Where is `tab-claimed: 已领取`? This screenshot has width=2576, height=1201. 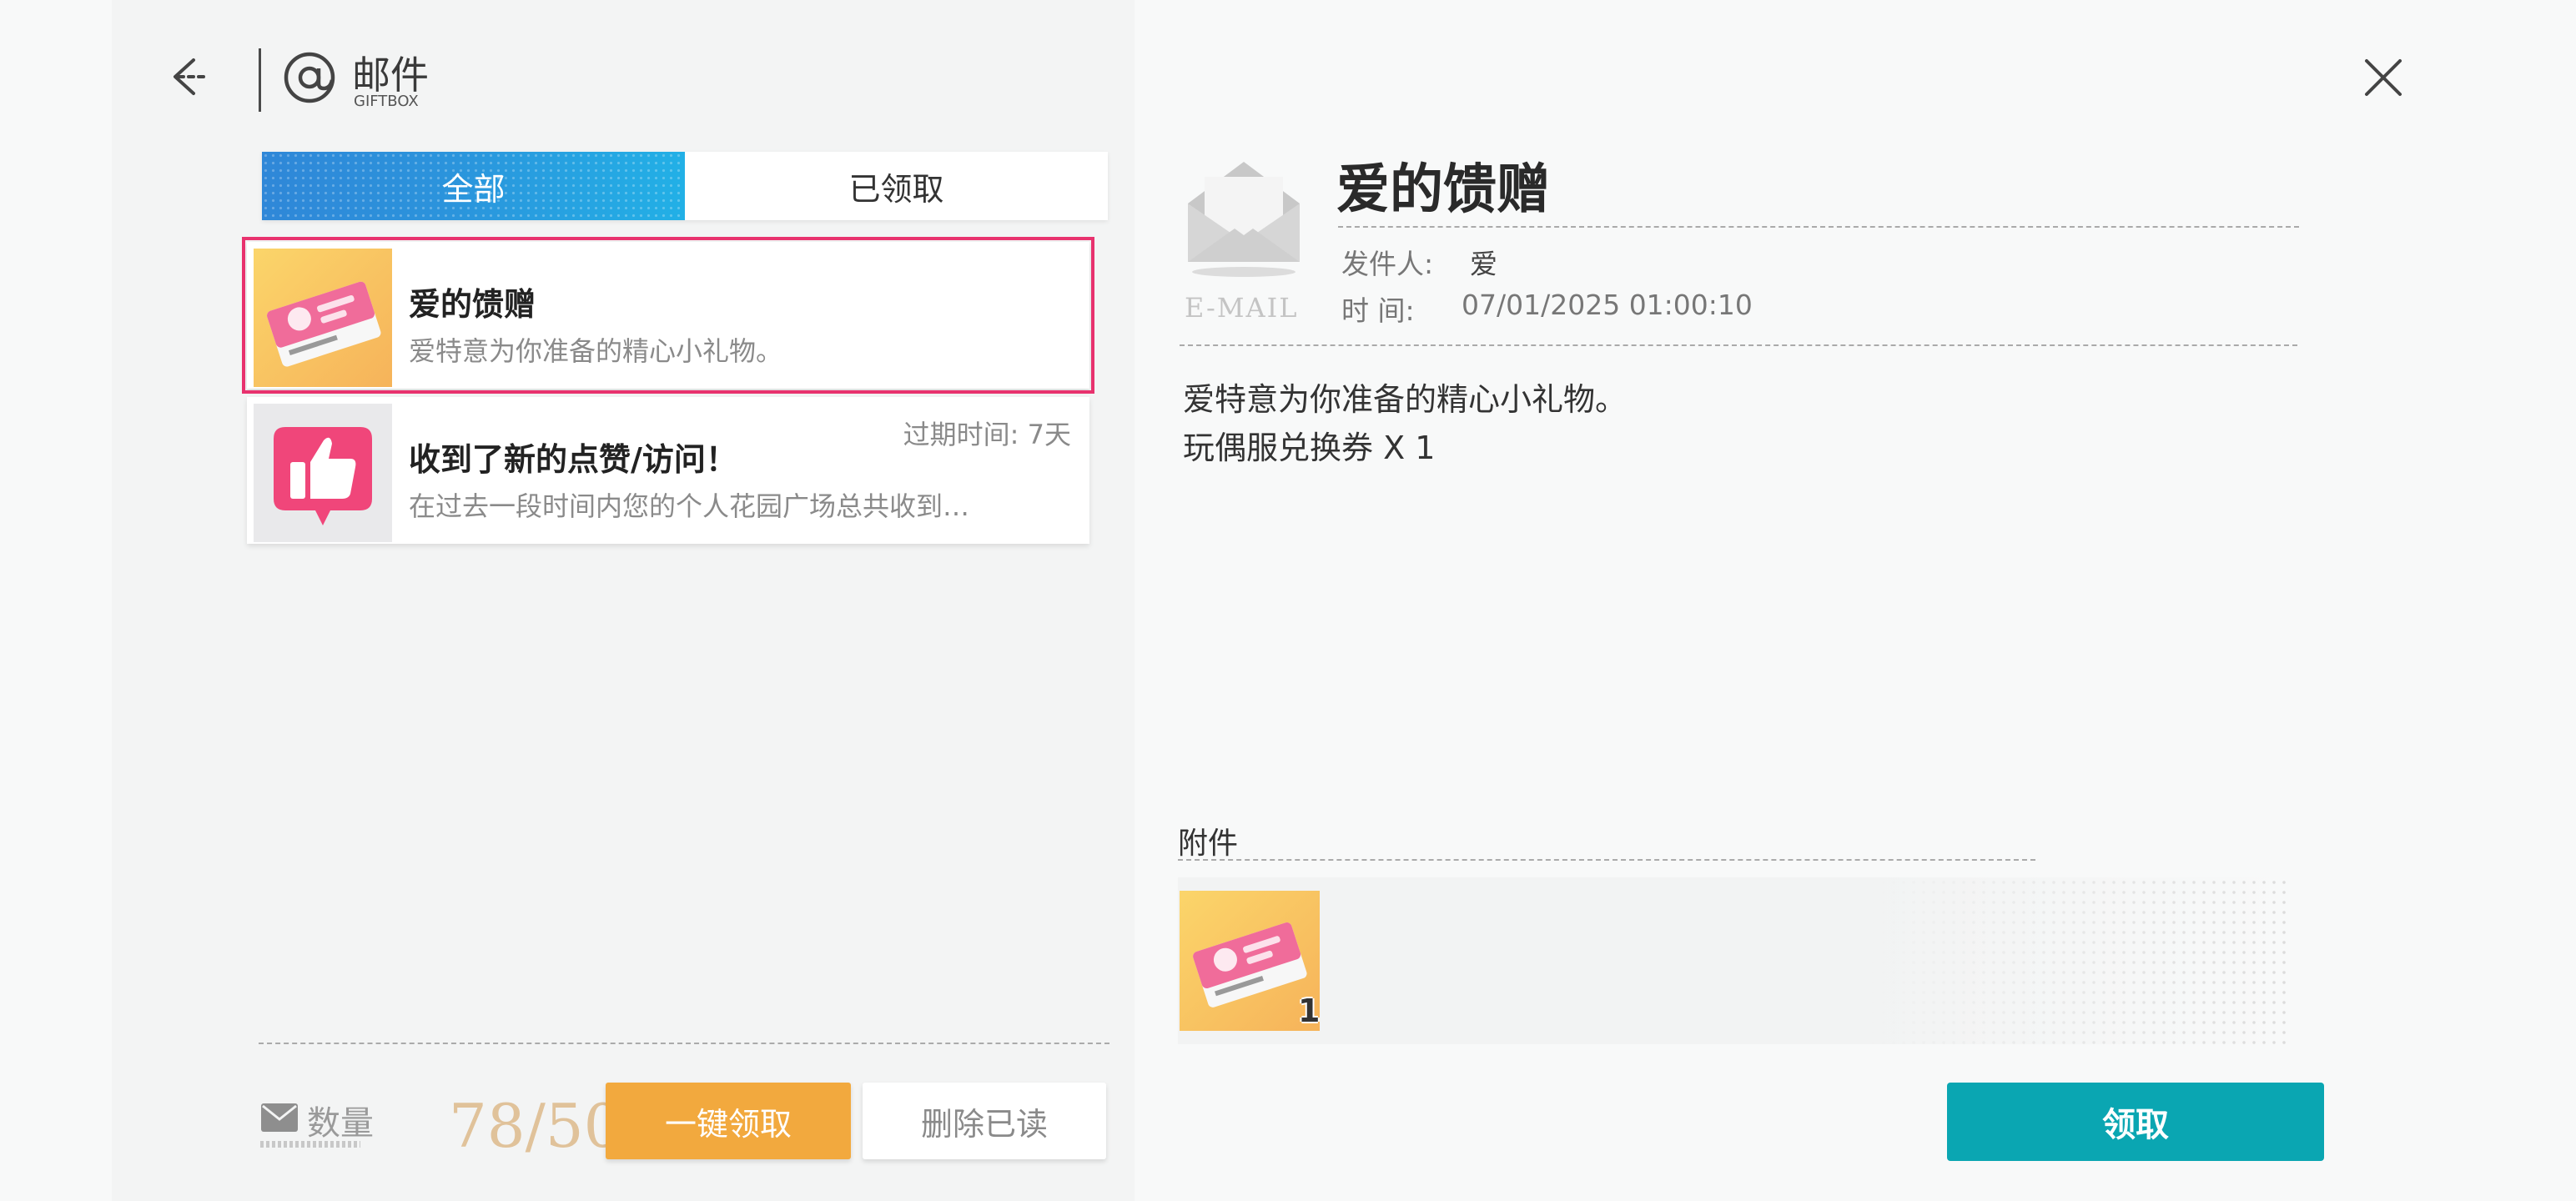
tab-claimed: 已领取 is located at coordinates (896, 186).